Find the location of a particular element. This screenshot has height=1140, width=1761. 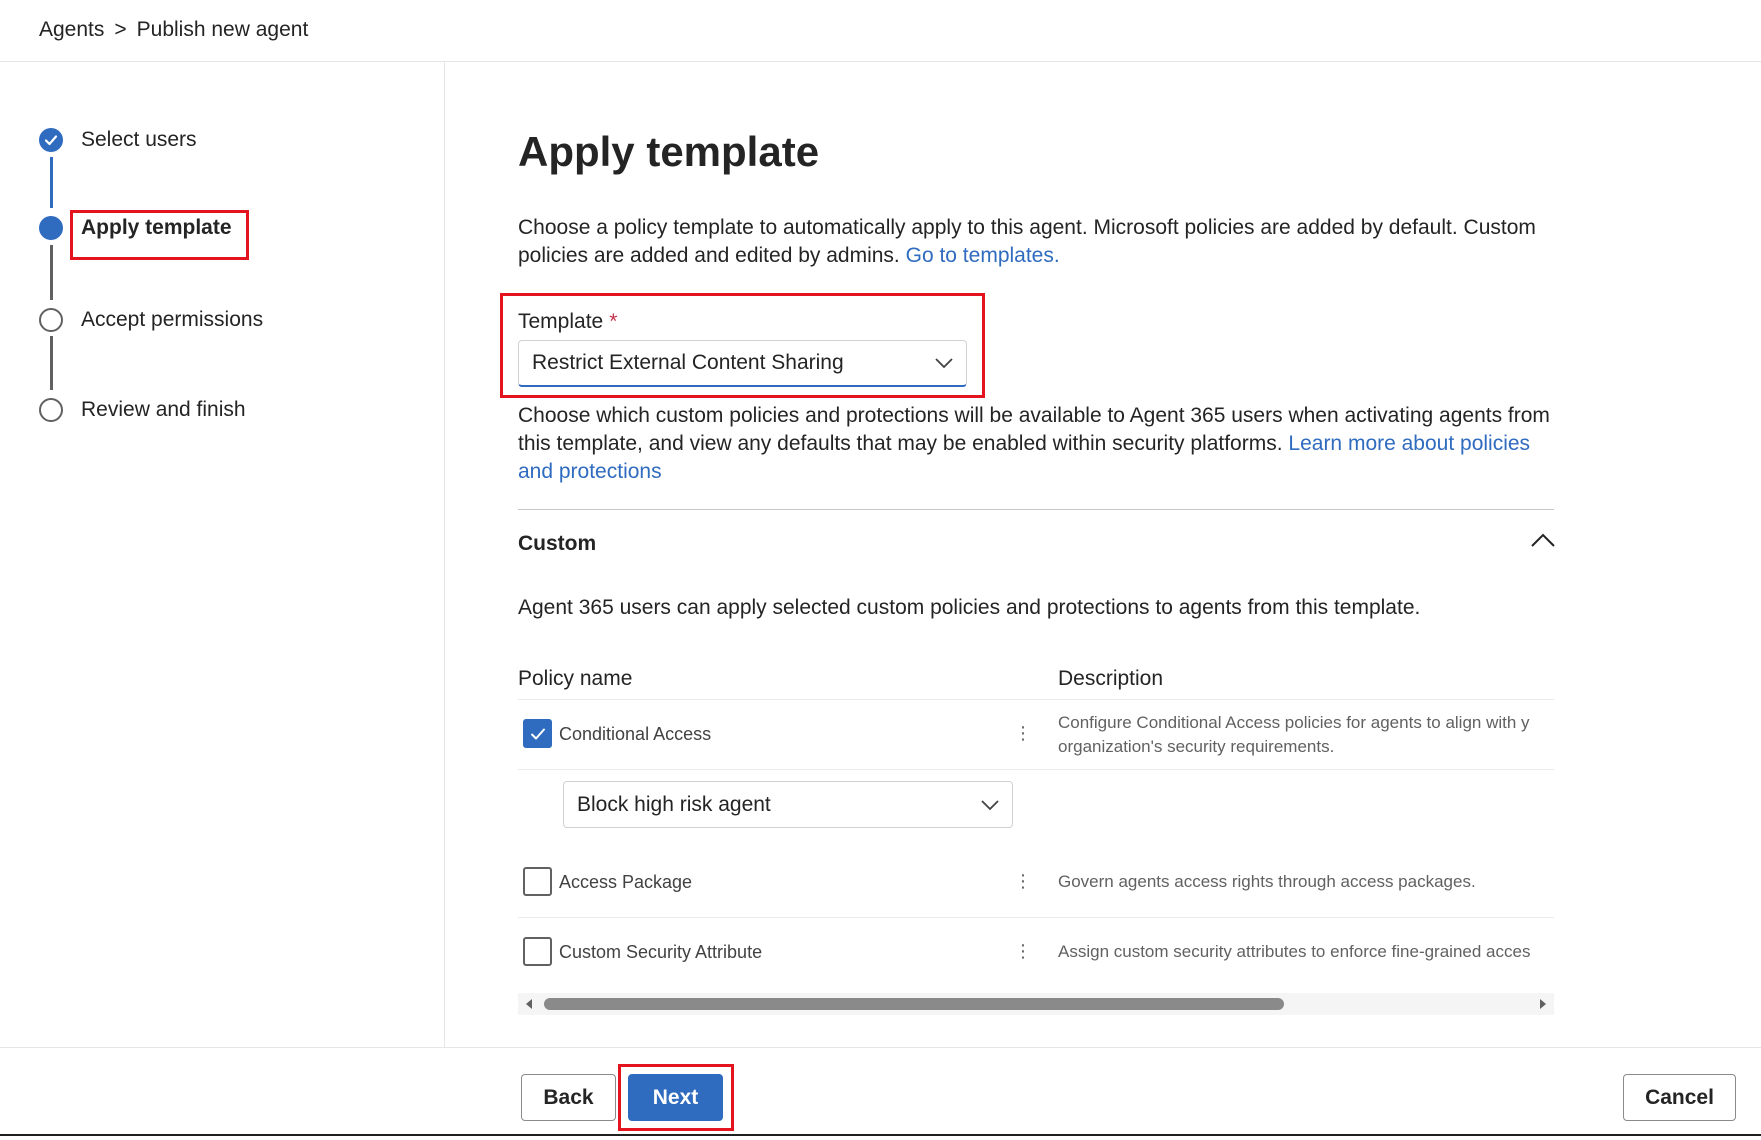

step-label: Select users is located at coordinates (139, 139).